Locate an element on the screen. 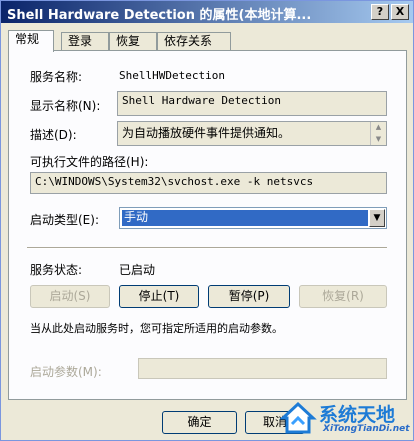 The image size is (414, 441). description-value: 为自动播放硬件事件提供通知。 is located at coordinates (206, 133).